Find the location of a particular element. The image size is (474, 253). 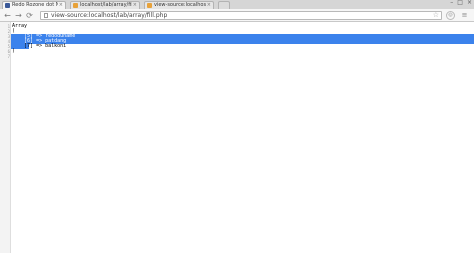

tab-view-source: view-source:localhost/lab/ × is located at coordinates (179, 5).